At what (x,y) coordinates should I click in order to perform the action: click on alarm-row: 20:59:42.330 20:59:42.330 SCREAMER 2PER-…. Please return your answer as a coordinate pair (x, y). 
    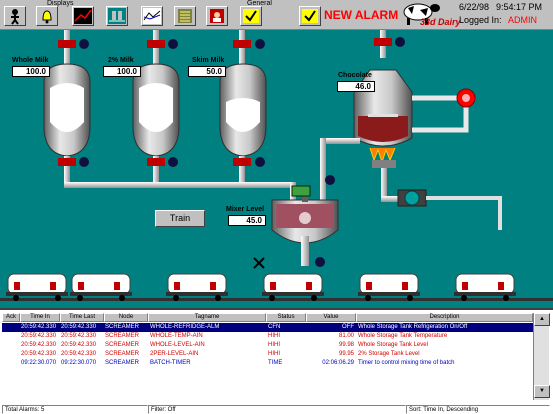
    Looking at the image, I should click on (267, 354).